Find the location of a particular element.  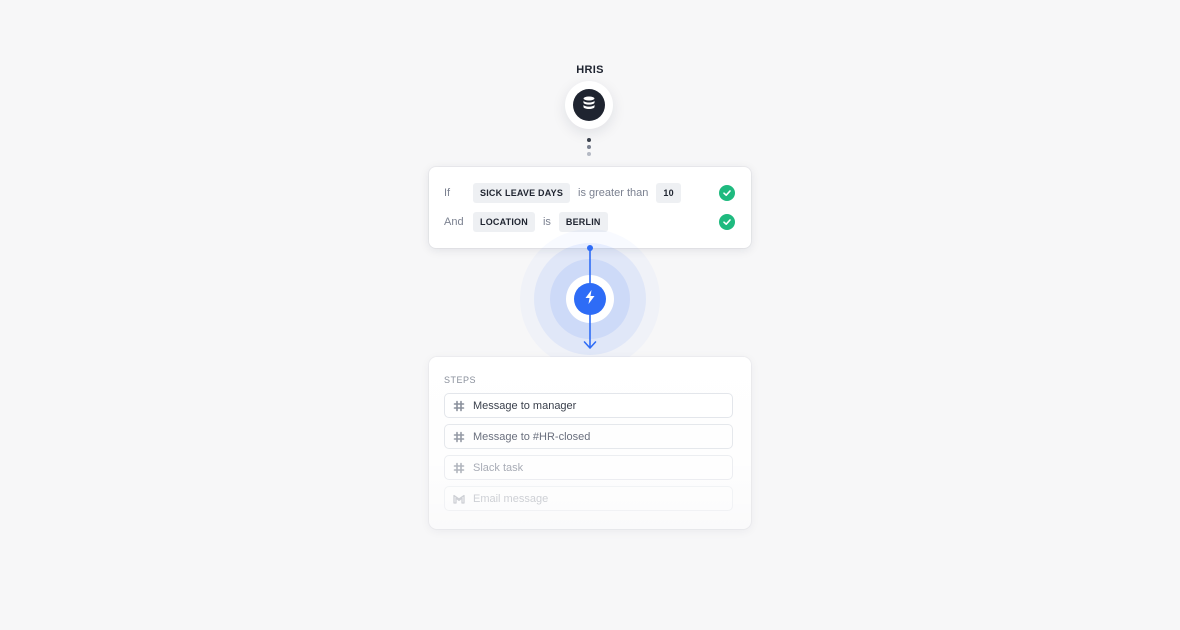

condition-keyword: And is located at coordinates (454, 222).